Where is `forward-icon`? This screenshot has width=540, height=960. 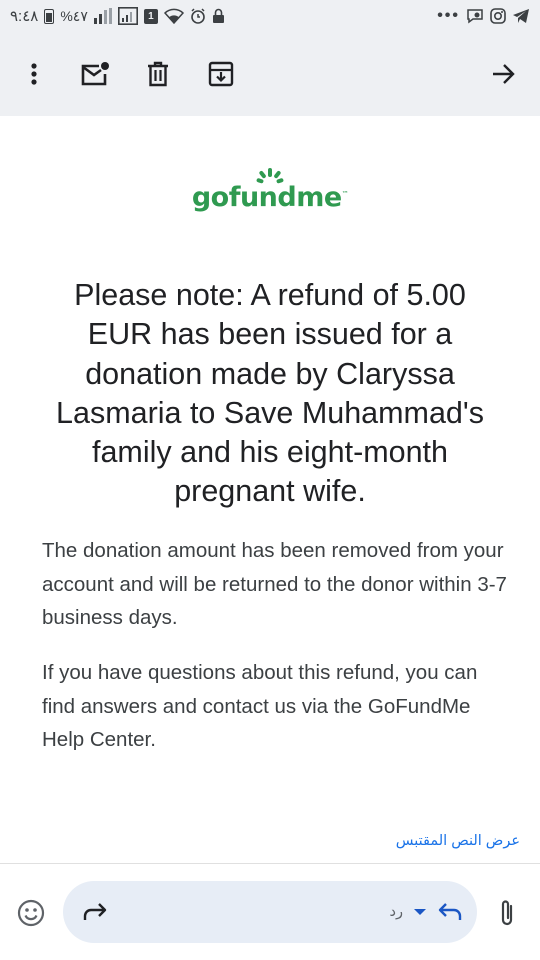
forward-icon is located at coordinates (95, 911).